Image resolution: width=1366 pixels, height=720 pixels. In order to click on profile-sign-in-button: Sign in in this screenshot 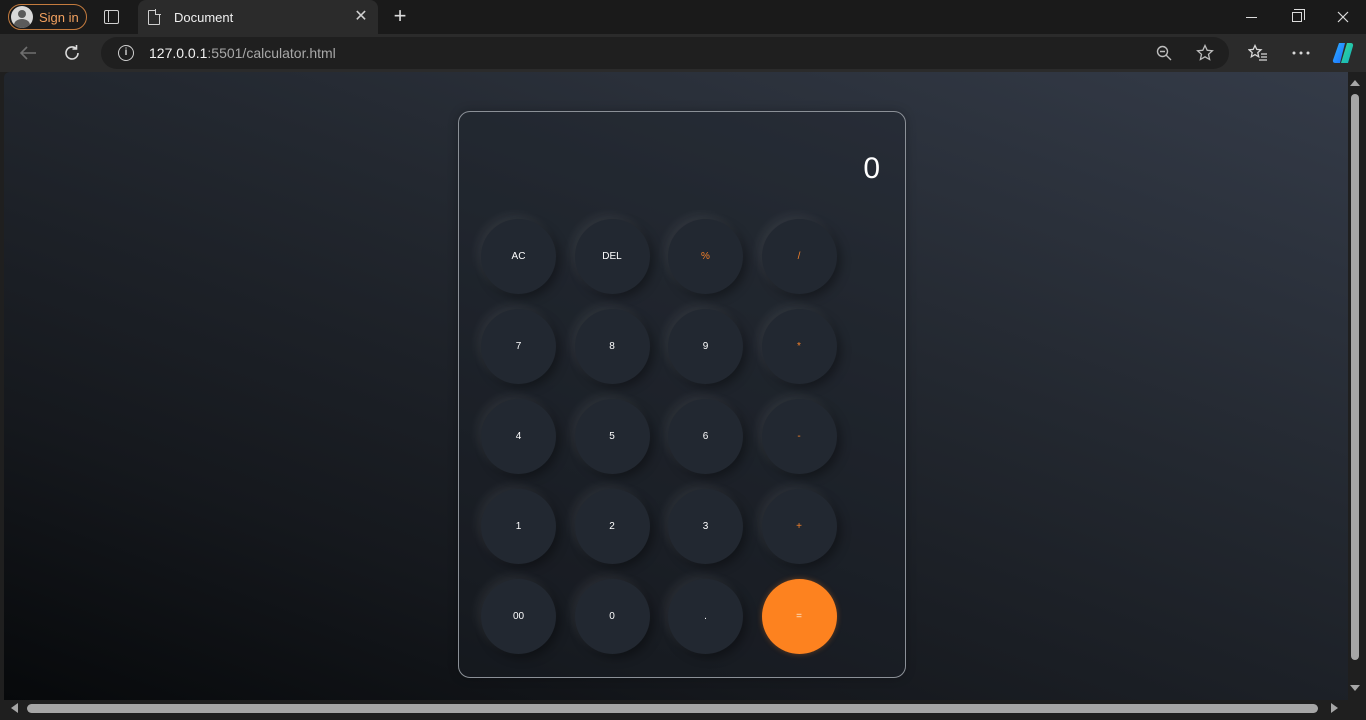, I will do `click(47, 17)`.